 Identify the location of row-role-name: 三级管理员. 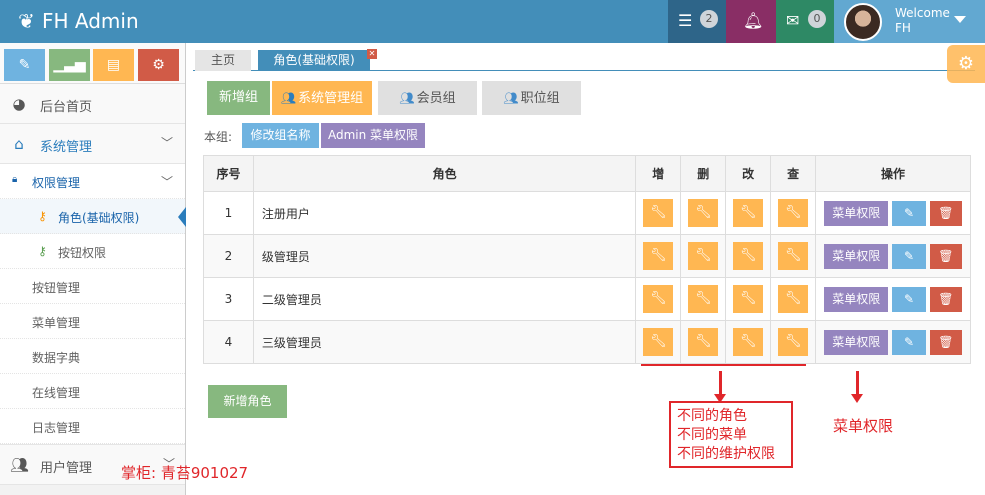
(444, 342).